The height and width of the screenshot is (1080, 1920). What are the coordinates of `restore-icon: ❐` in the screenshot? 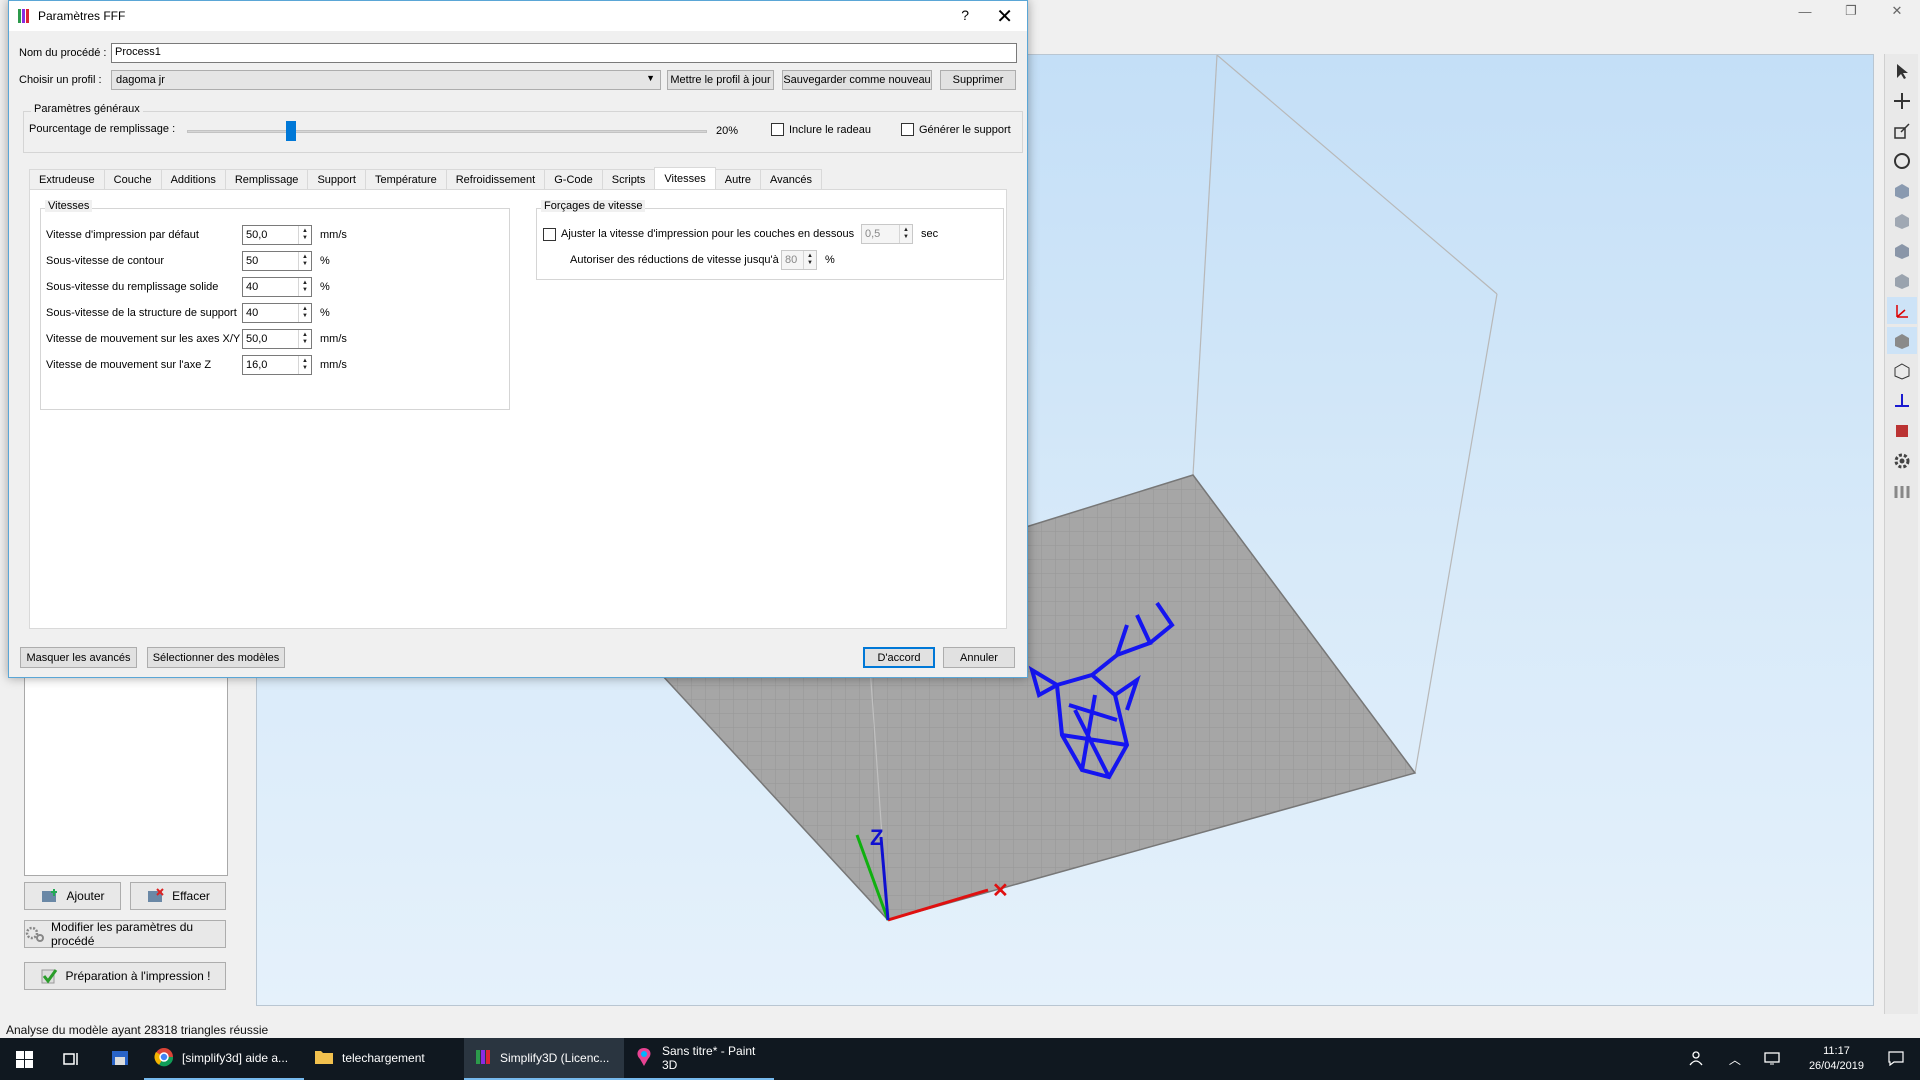 It's located at (1851, 11).